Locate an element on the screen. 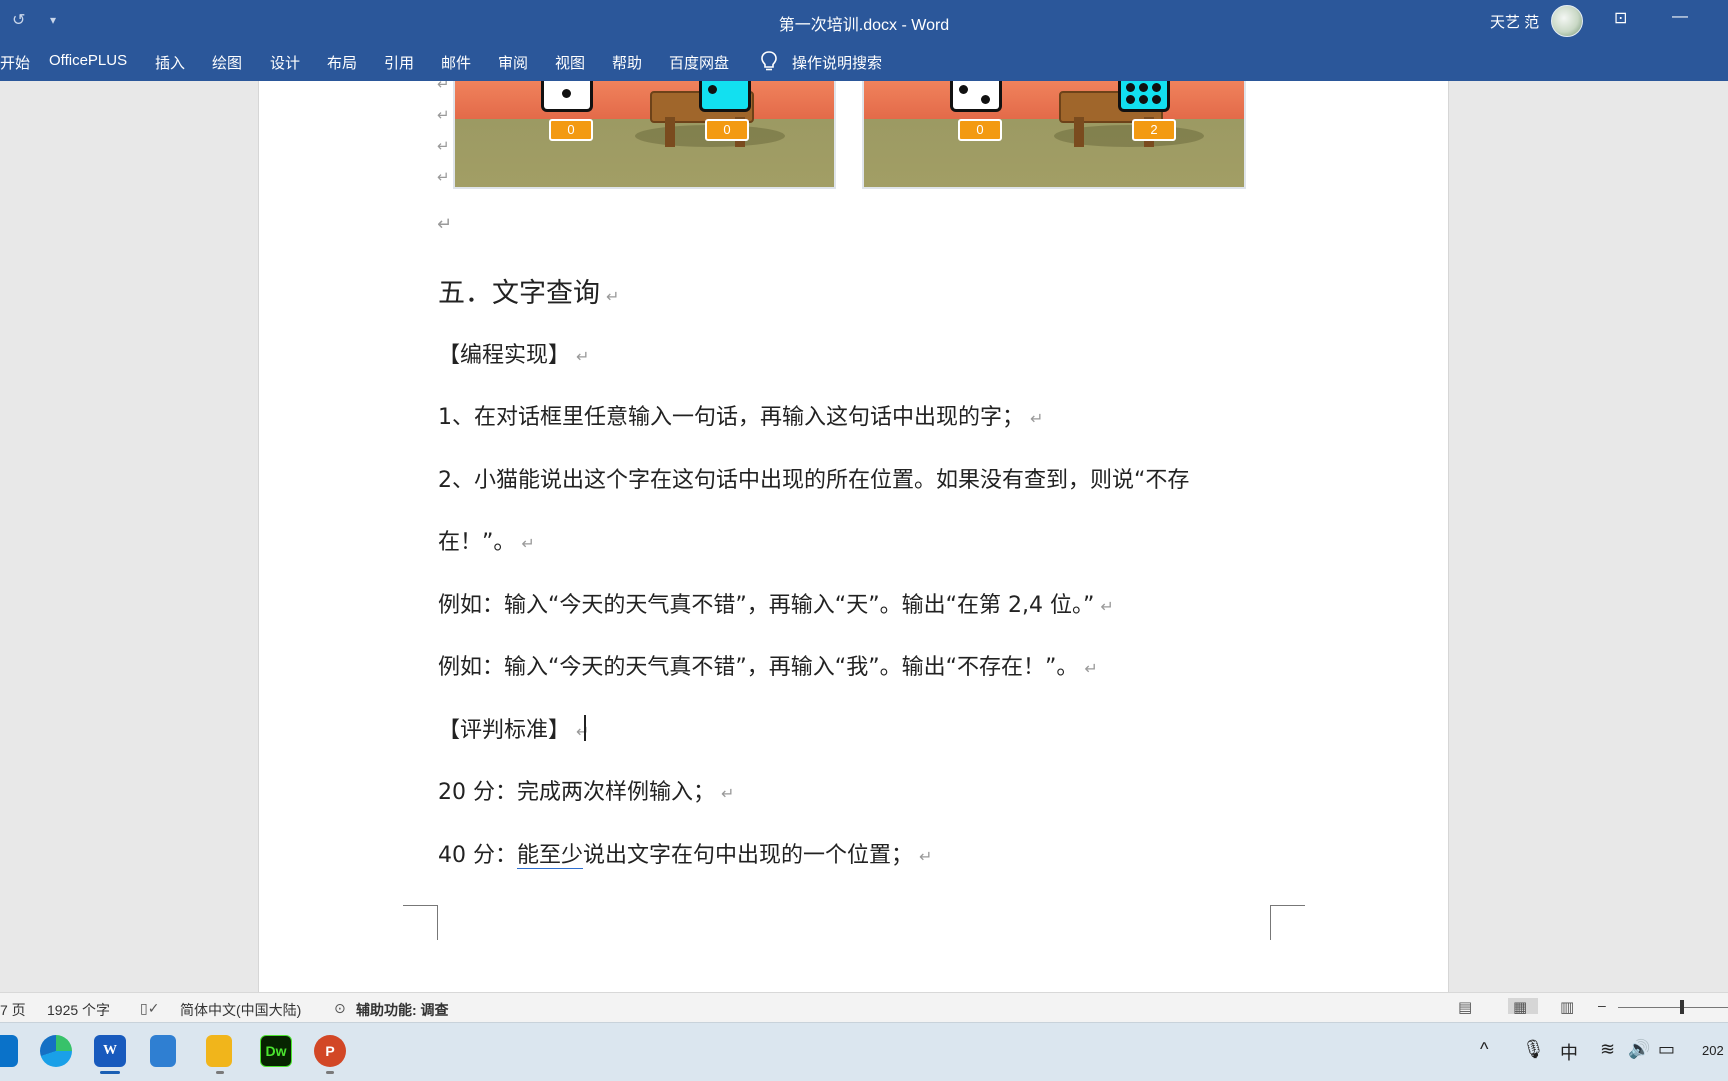  print-layout-icon: ▦ is located at coordinates (1523, 1007).